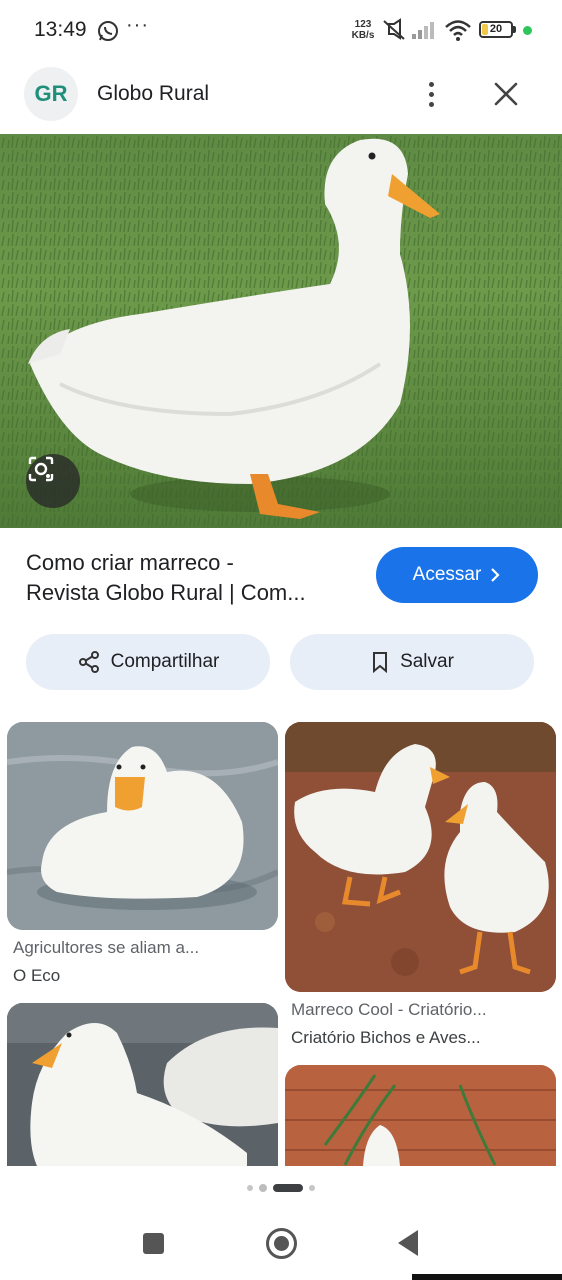  I want to click on lens-icon, so click(53, 481).